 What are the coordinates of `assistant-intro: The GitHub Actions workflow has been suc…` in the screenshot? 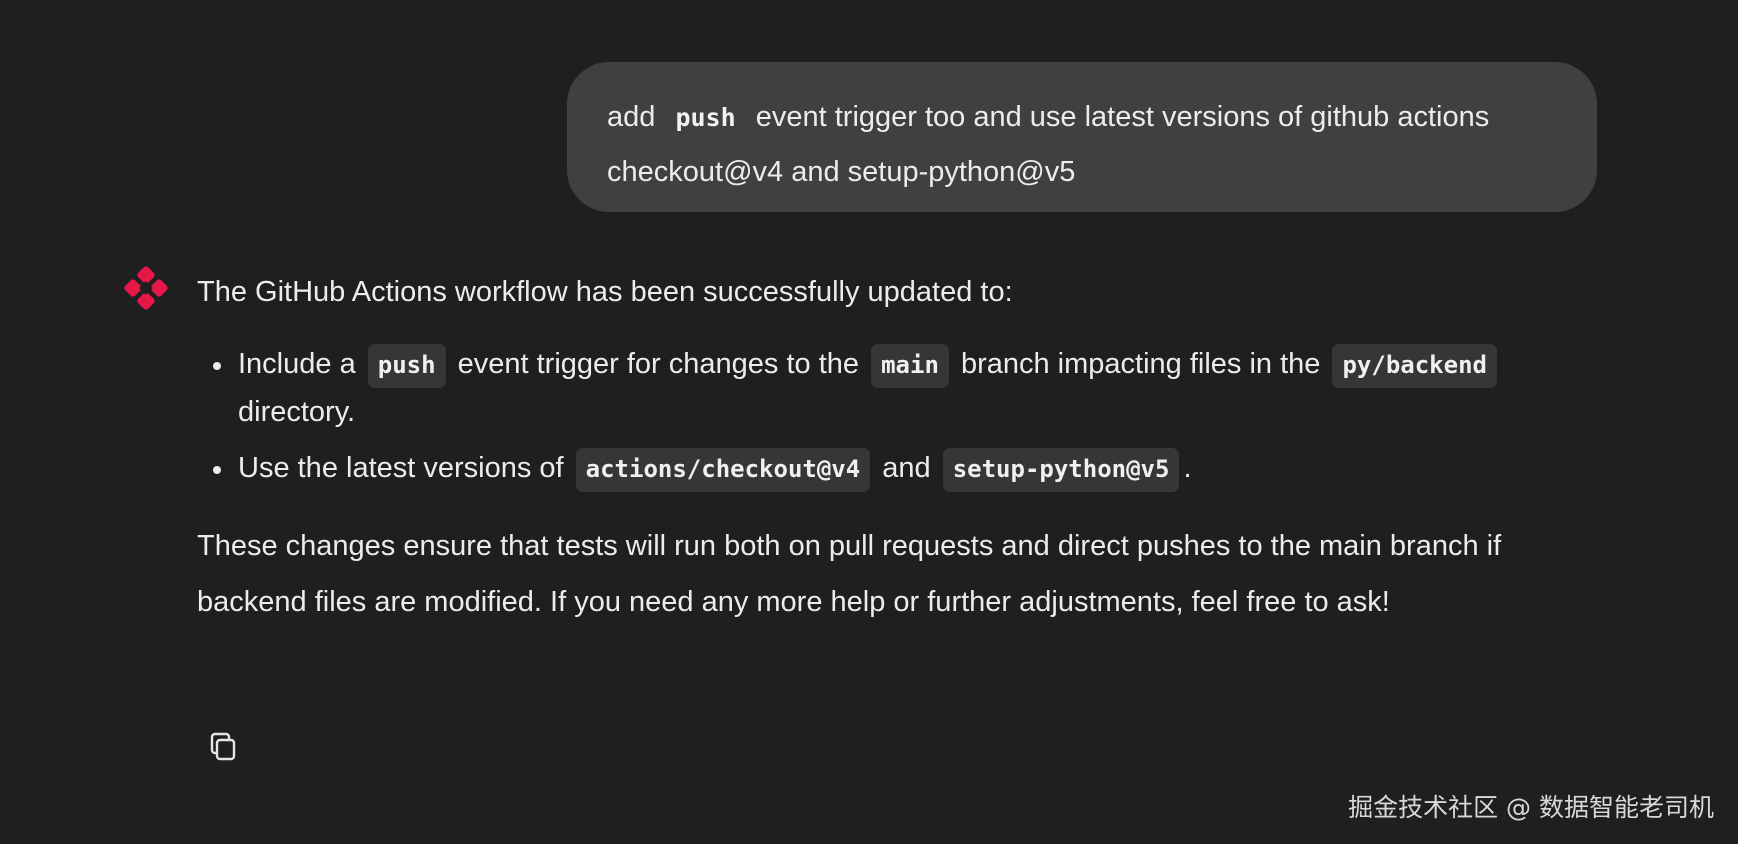 It's located at (605, 292).